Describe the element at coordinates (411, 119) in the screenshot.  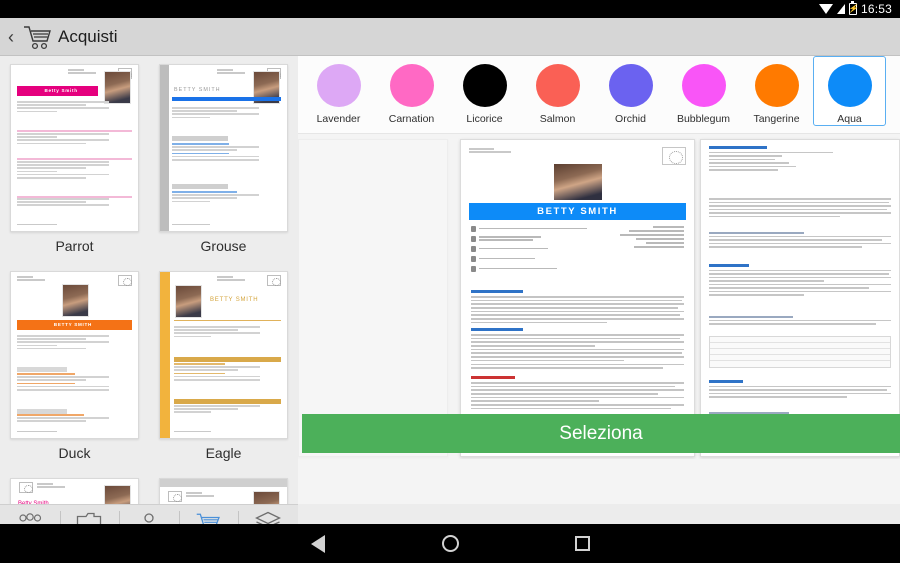
I see `color-label: Carnation` at that location.